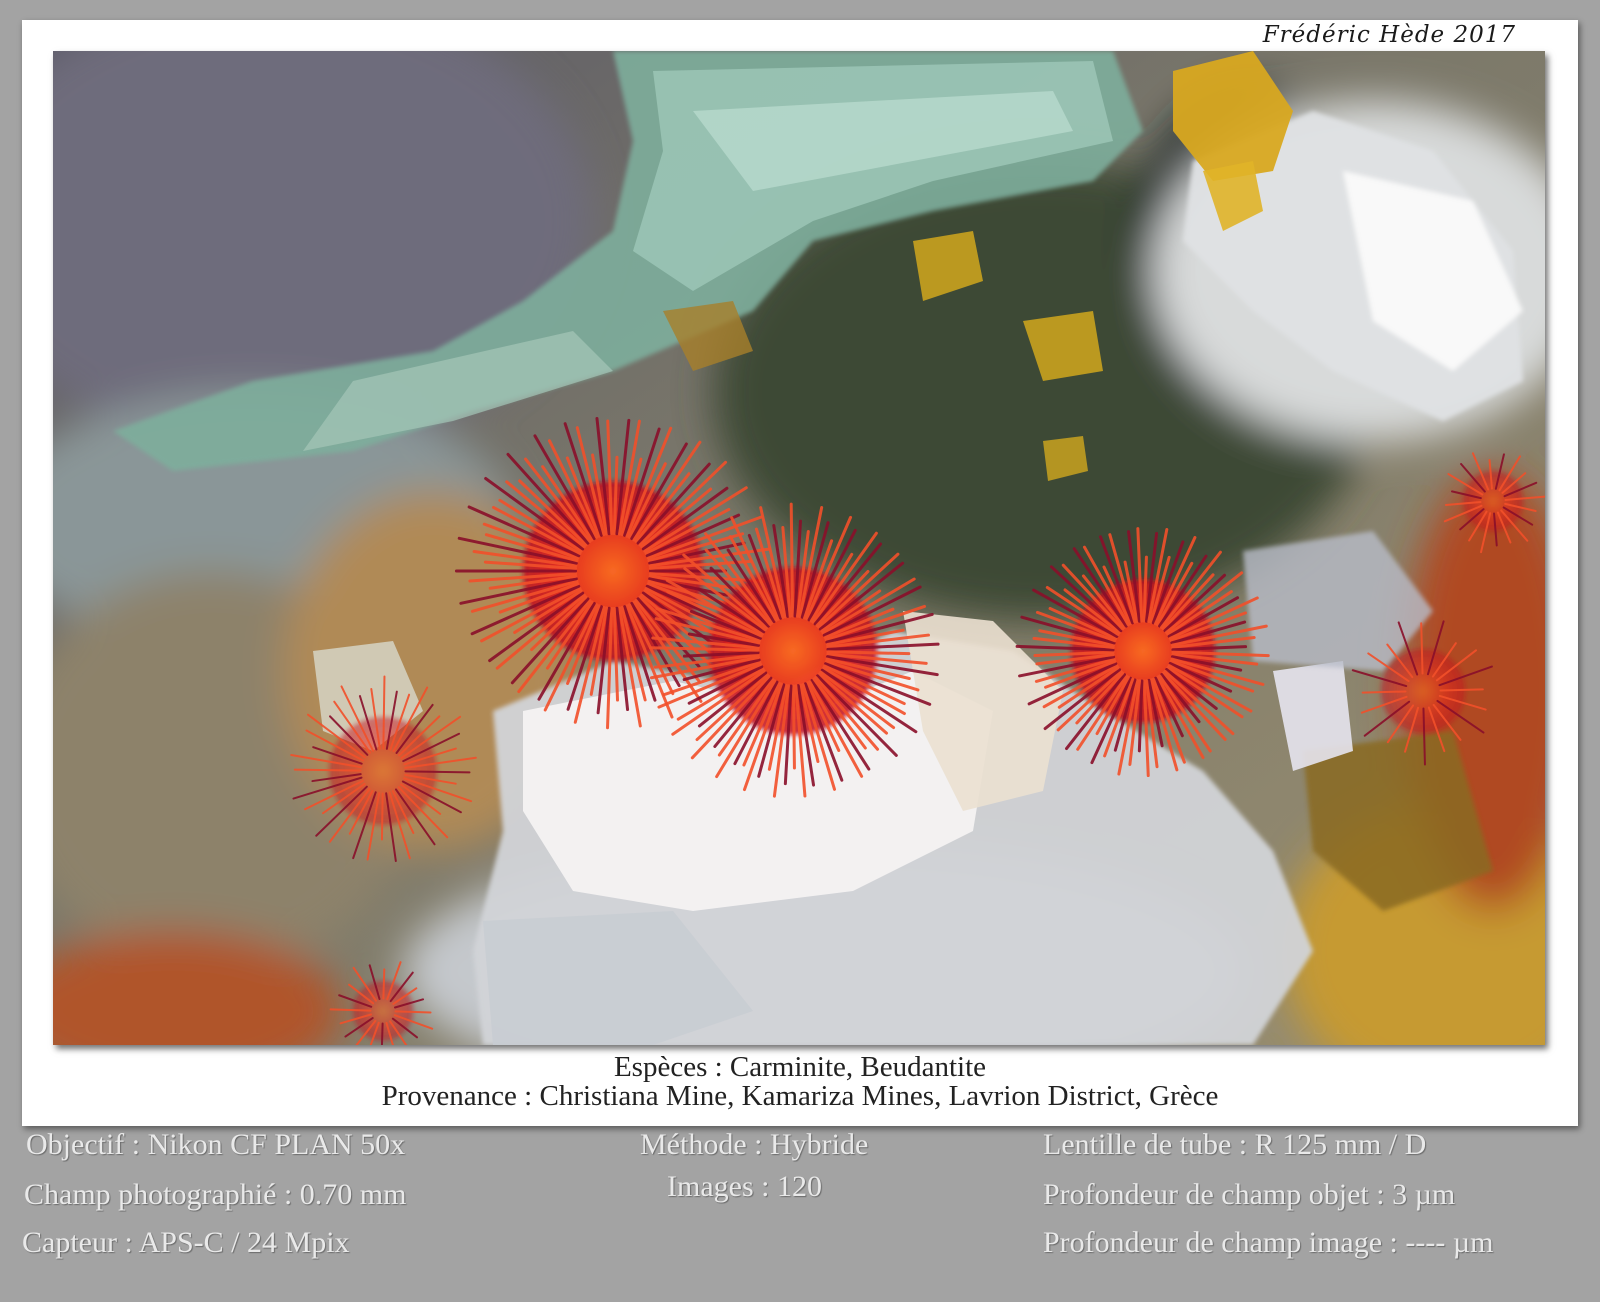  I want to click on spec-method: Méthode : Hybride, so click(754, 1144).